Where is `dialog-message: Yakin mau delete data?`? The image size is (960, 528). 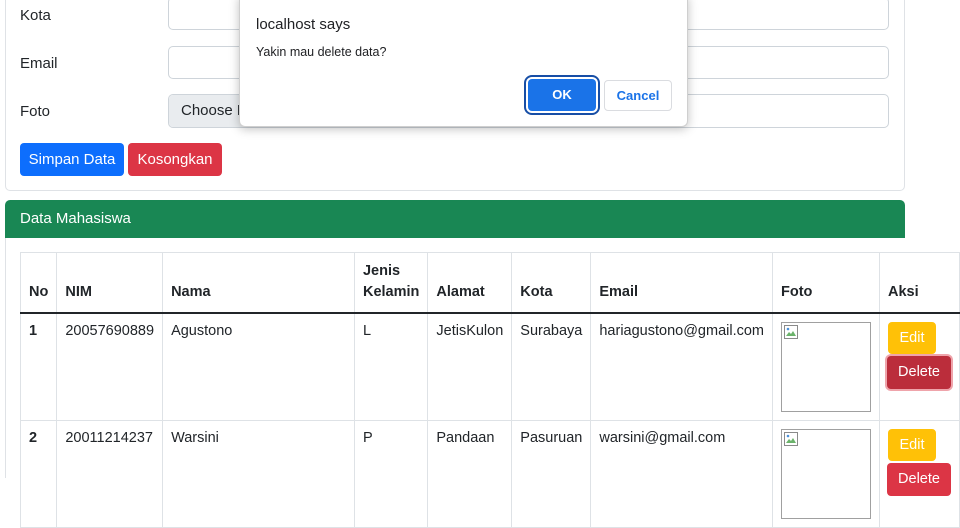 dialog-message: Yakin mau delete data? is located at coordinates (321, 52).